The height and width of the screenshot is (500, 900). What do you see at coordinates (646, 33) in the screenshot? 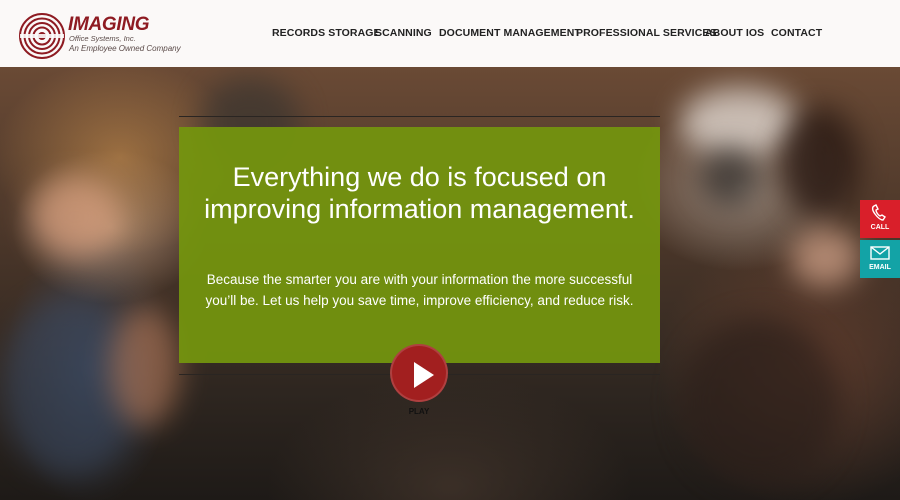
I see `nav-professional-services: PROFESSIONAL SERVICES` at bounding box center [646, 33].